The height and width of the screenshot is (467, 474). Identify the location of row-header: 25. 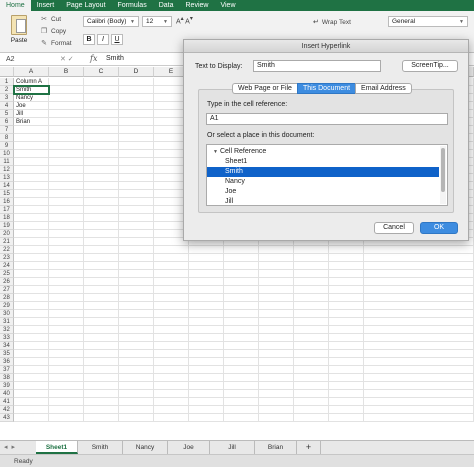
(7, 274).